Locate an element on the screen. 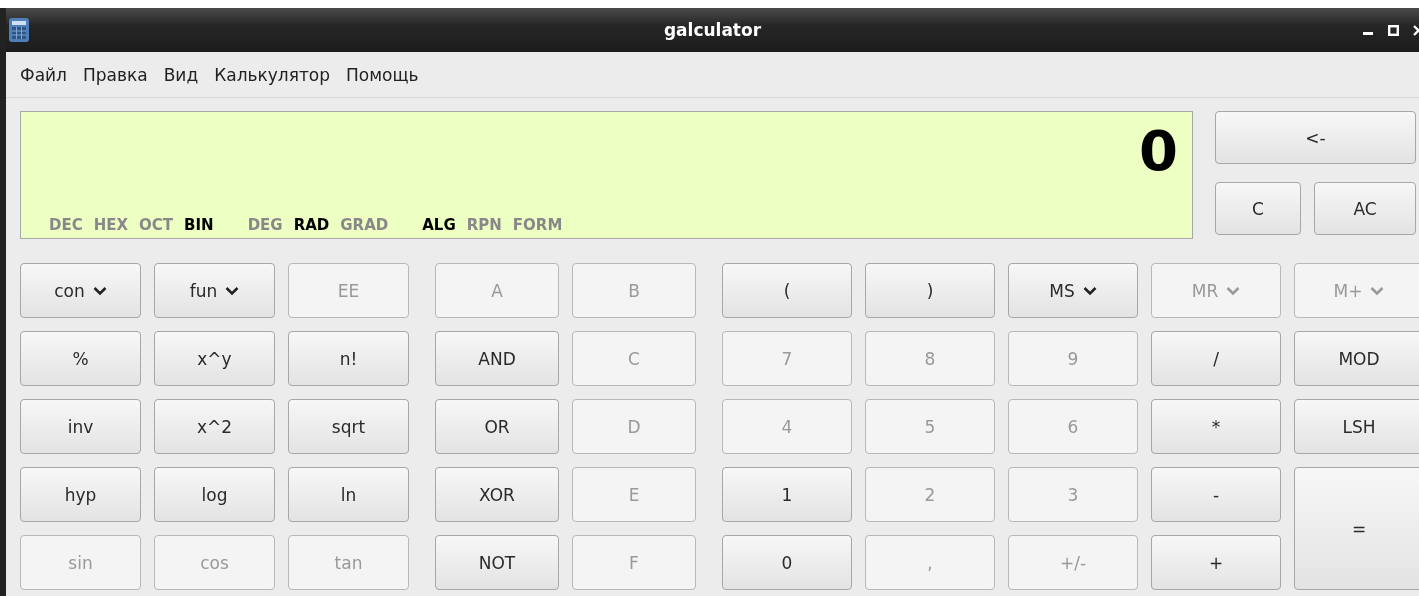 Image resolution: width=1419 pixels, height=596 pixels. window-title: galculator is located at coordinates (712, 30).